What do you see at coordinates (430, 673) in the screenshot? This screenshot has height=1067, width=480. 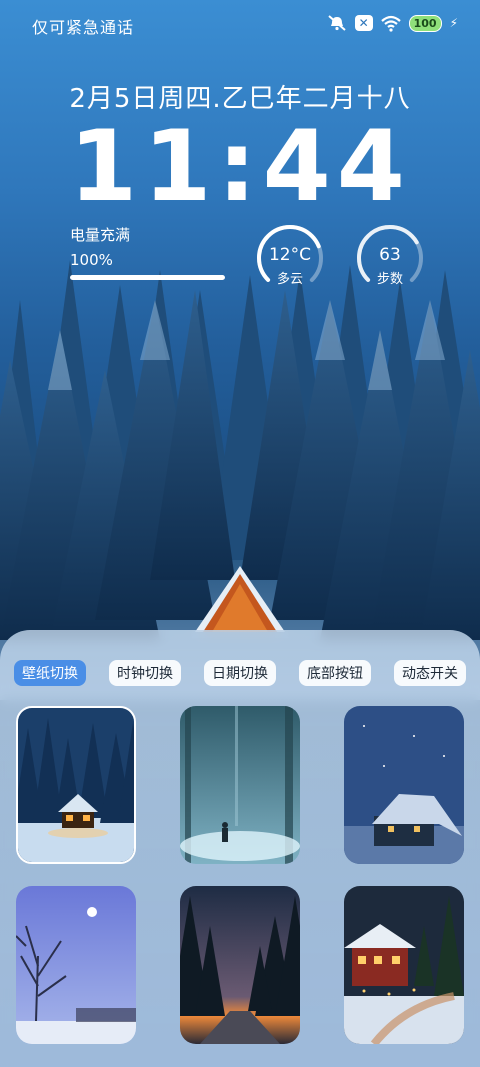 I see `tab-dynamic-toggle: 动态开关` at bounding box center [430, 673].